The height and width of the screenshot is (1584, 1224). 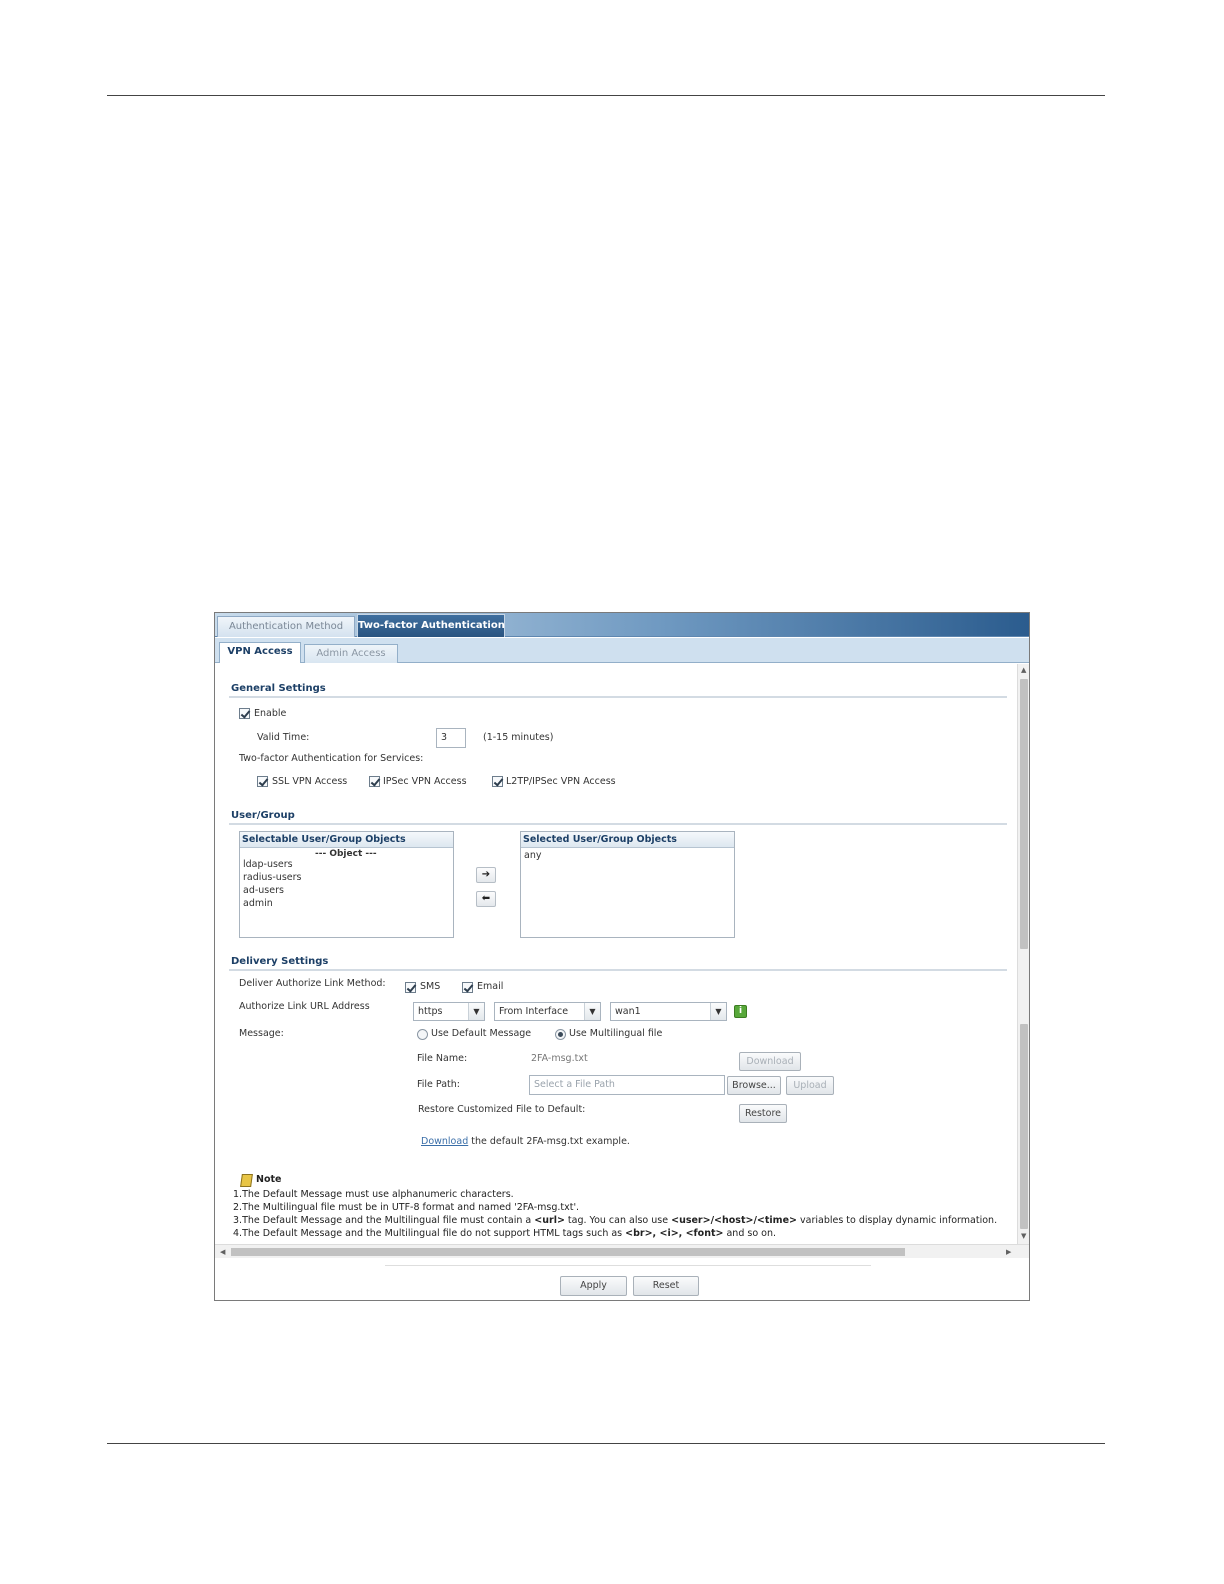 I want to click on footer-bar: Apply Reset, so click(x=622, y=1279).